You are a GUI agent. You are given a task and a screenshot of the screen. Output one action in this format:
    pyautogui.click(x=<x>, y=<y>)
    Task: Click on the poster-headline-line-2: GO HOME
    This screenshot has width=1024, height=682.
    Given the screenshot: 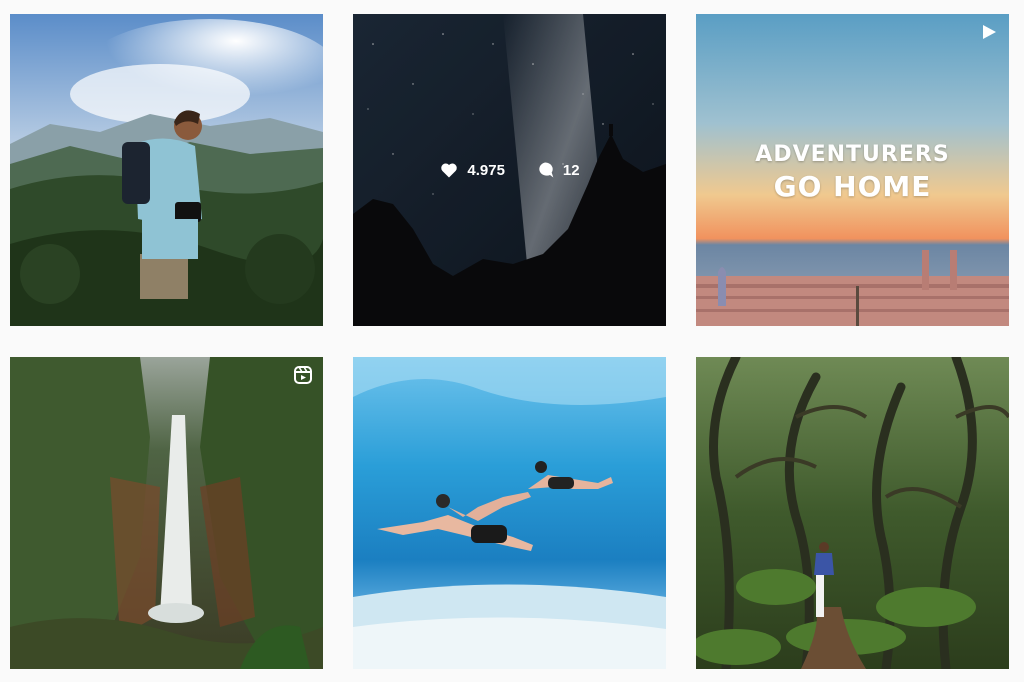 What is the action you would take?
    pyautogui.click(x=852, y=186)
    